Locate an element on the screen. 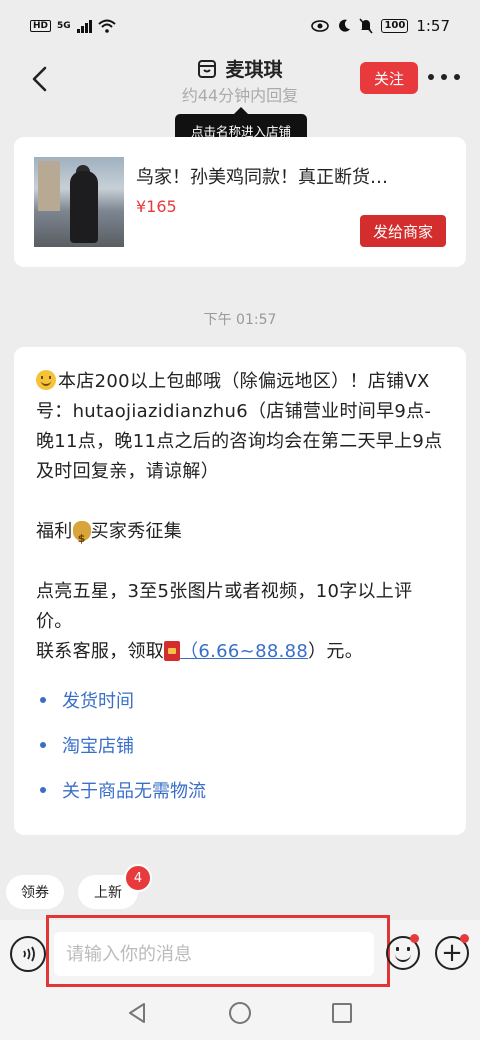 The height and width of the screenshot is (1040, 480). quick-link-taobao-shop: 淘宝店铺 is located at coordinates (240, 744).